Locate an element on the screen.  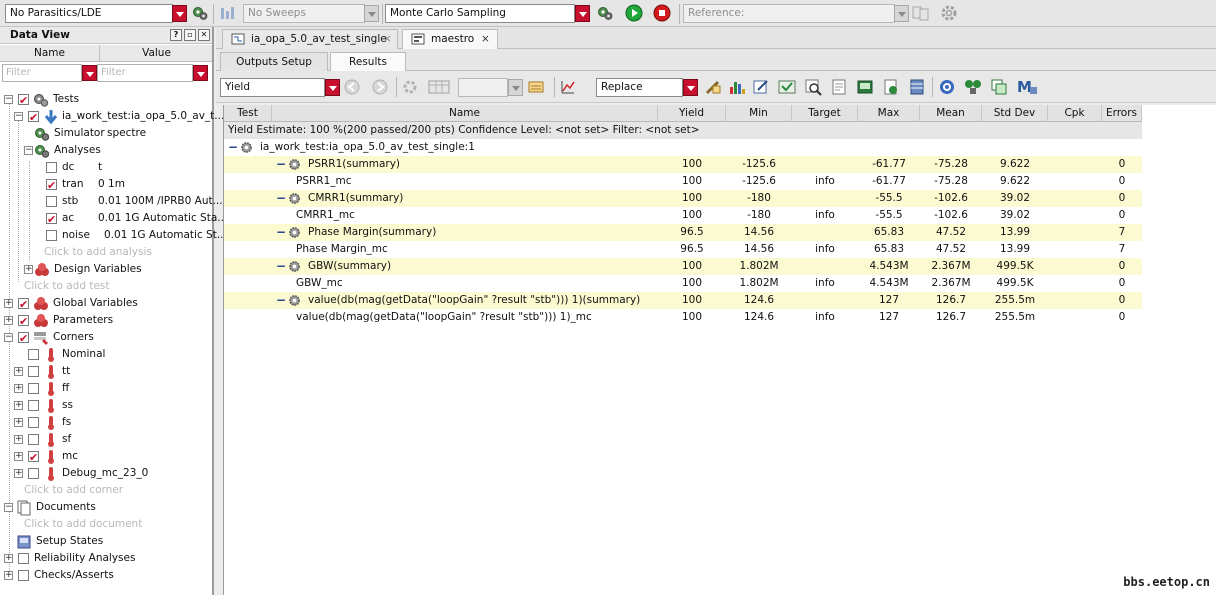
detail-row: GBW_mc 100 1.802M info 4.543M 2.367M 499.5K 0 is located at coordinates (683, 283).